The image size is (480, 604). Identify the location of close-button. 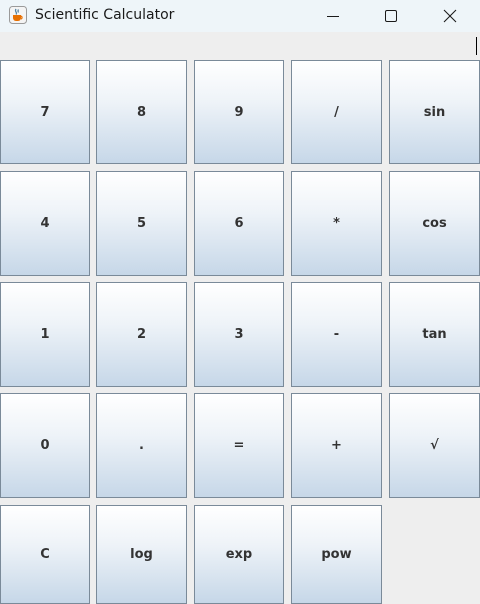
(450, 16).